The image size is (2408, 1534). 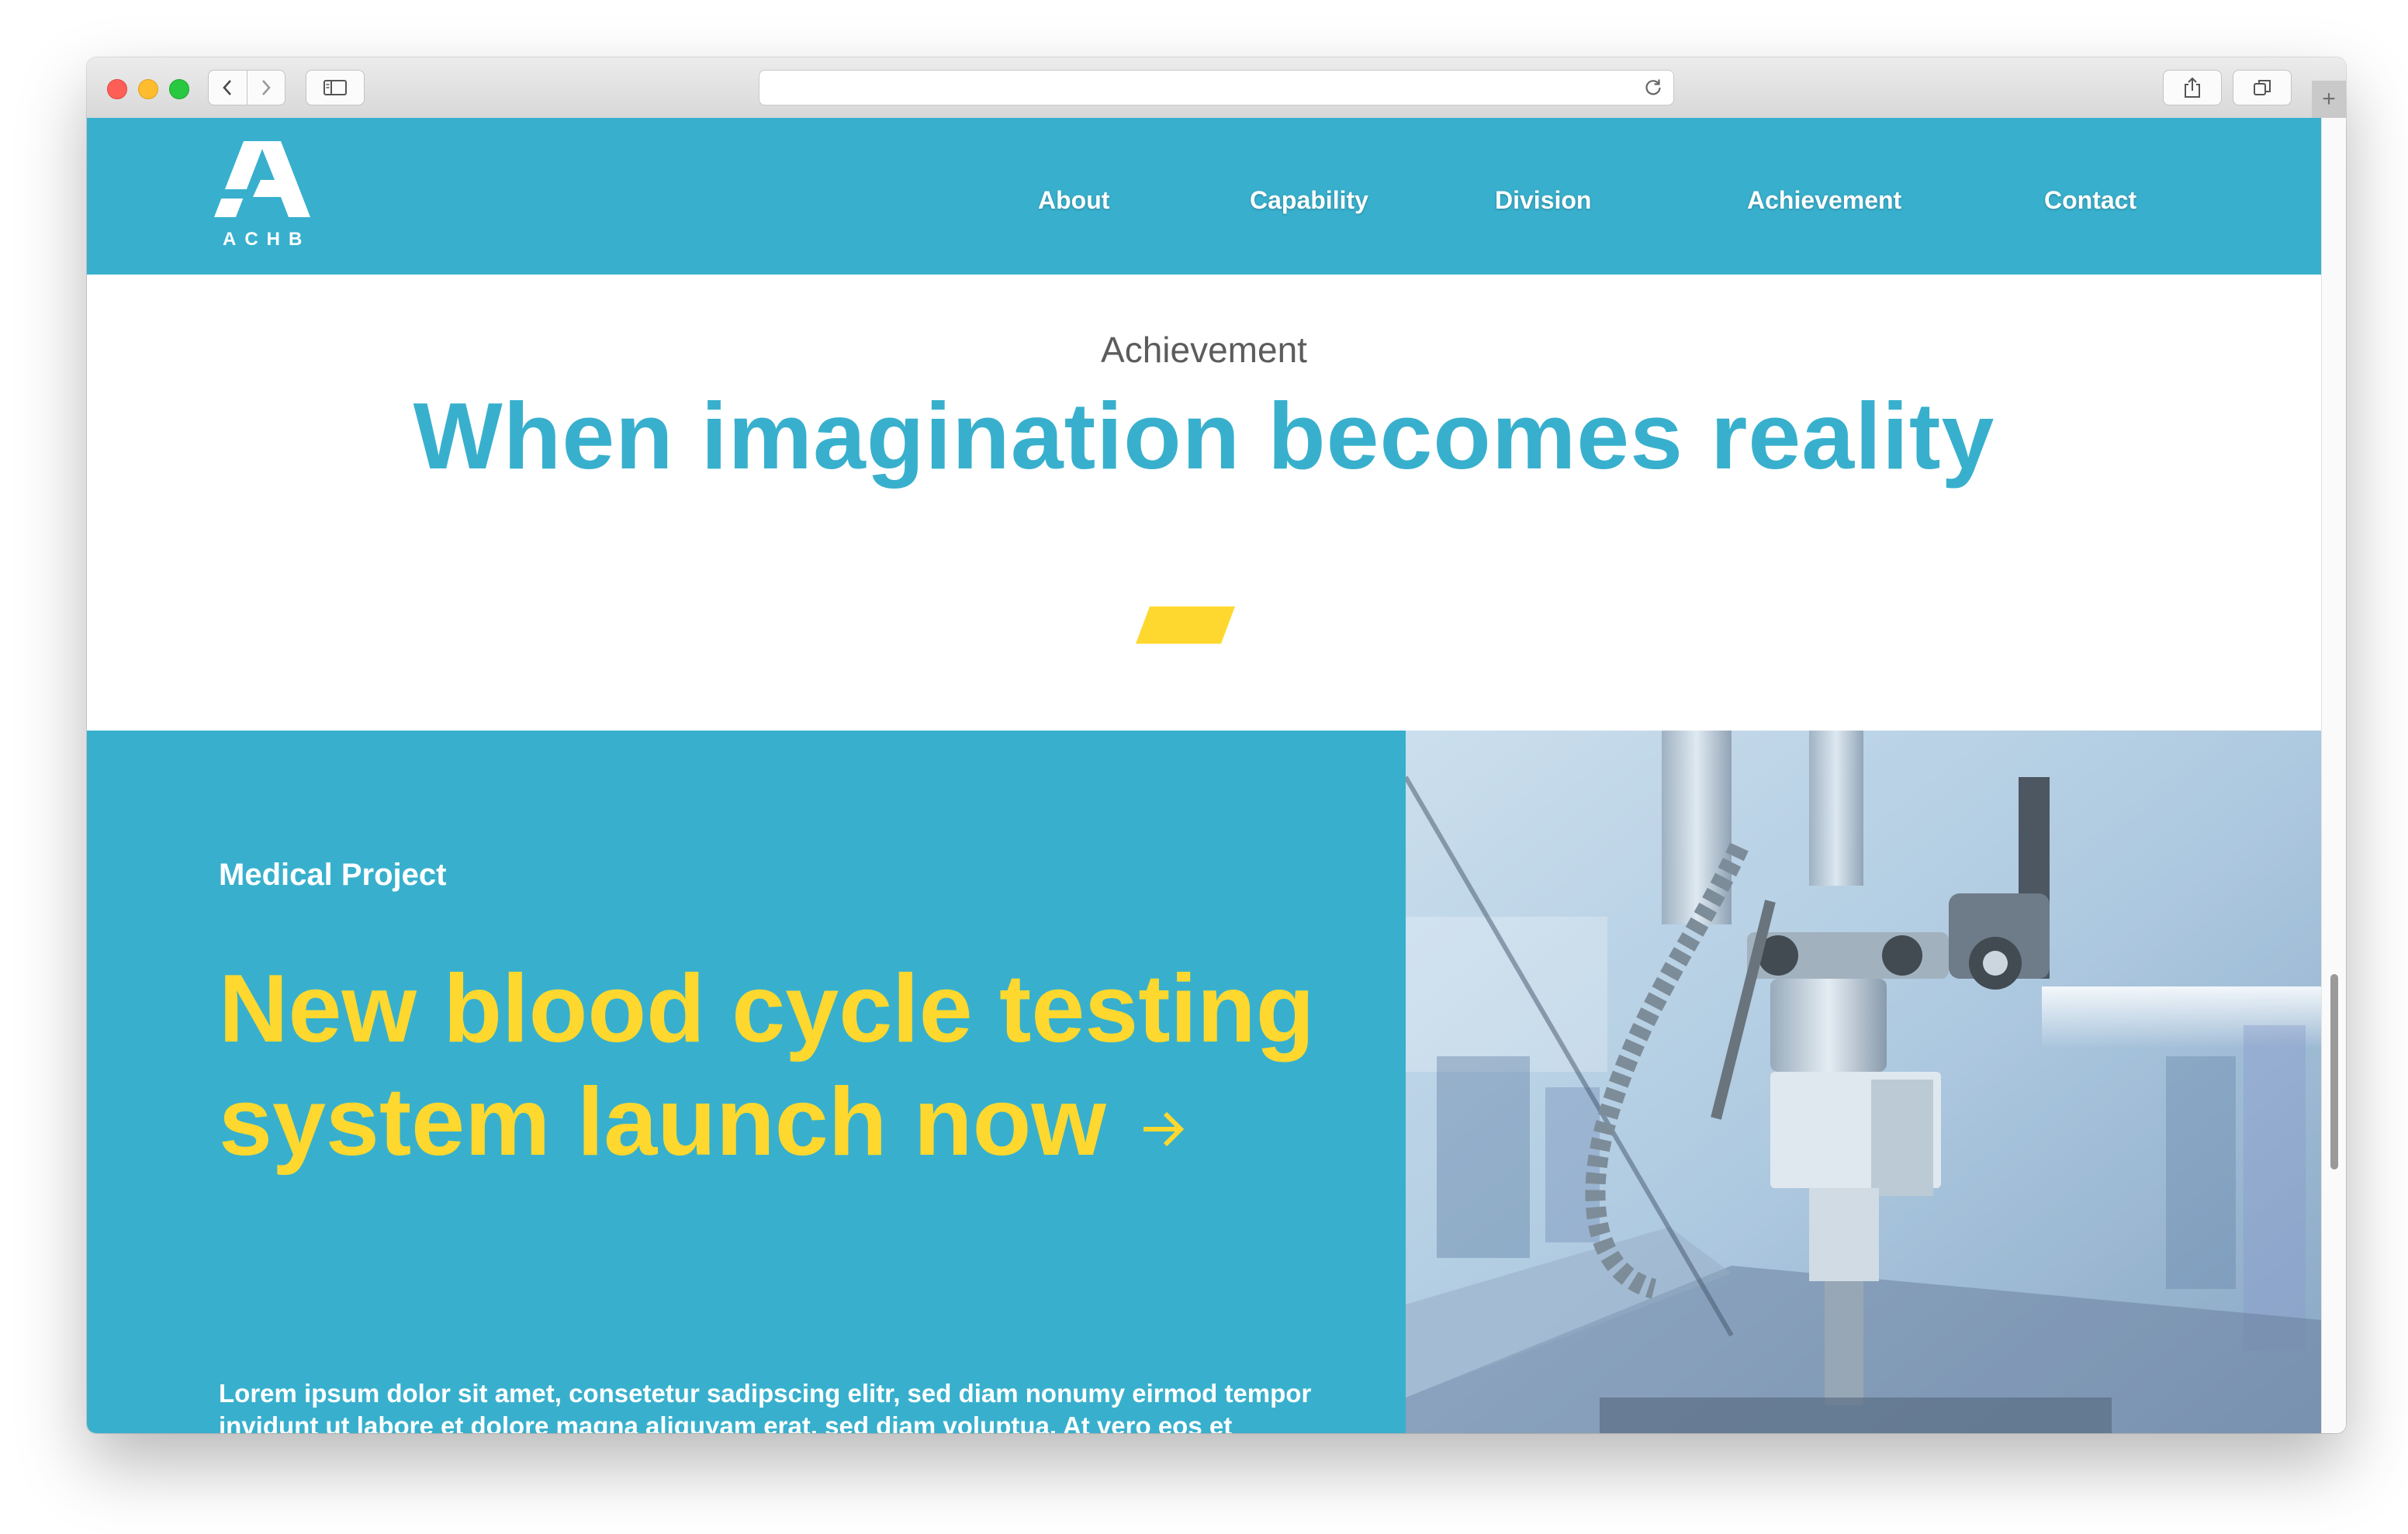 I want to click on arrow-right-icon, so click(x=1163, y=1129).